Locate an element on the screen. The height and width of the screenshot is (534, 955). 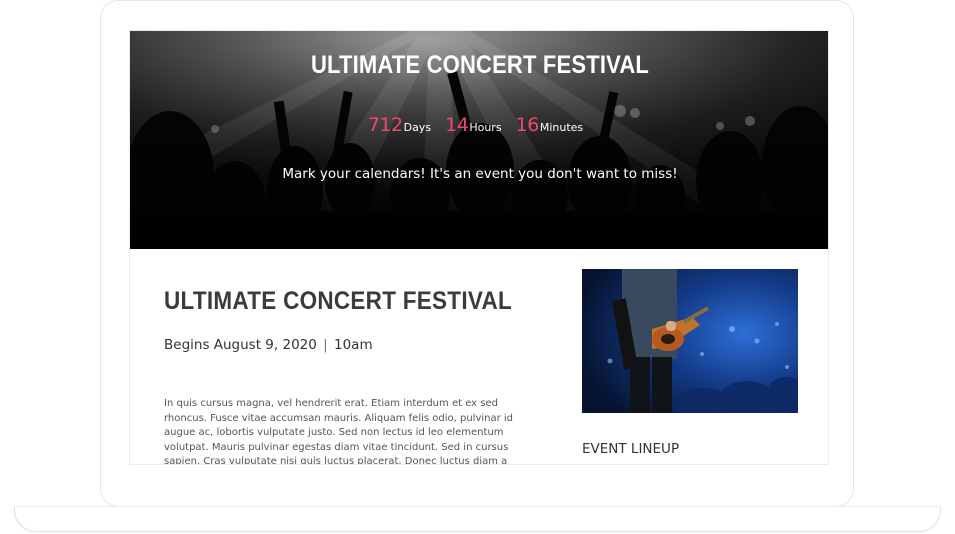
laptop-base is located at coordinates (477, 519).